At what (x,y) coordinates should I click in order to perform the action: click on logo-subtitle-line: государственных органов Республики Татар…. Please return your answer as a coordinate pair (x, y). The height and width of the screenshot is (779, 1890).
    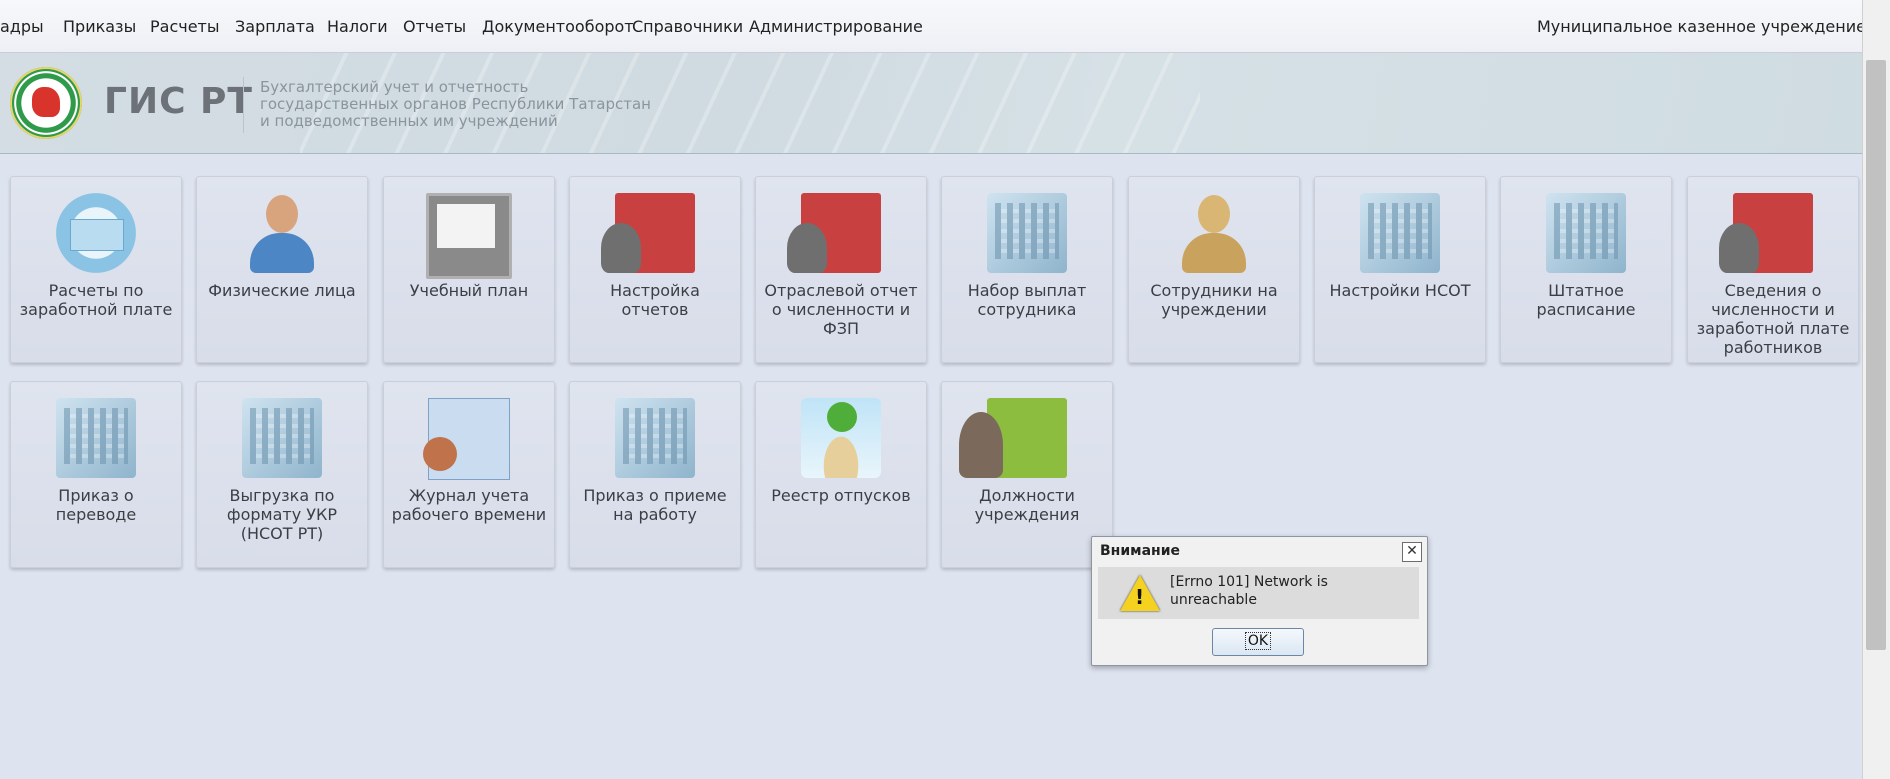
    Looking at the image, I should click on (455, 104).